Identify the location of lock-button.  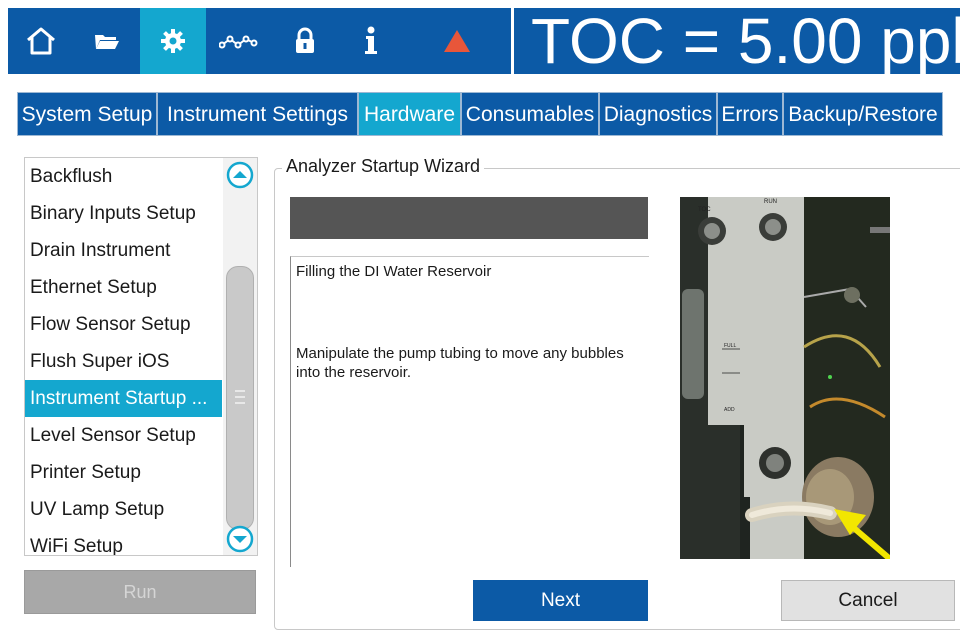
(305, 41).